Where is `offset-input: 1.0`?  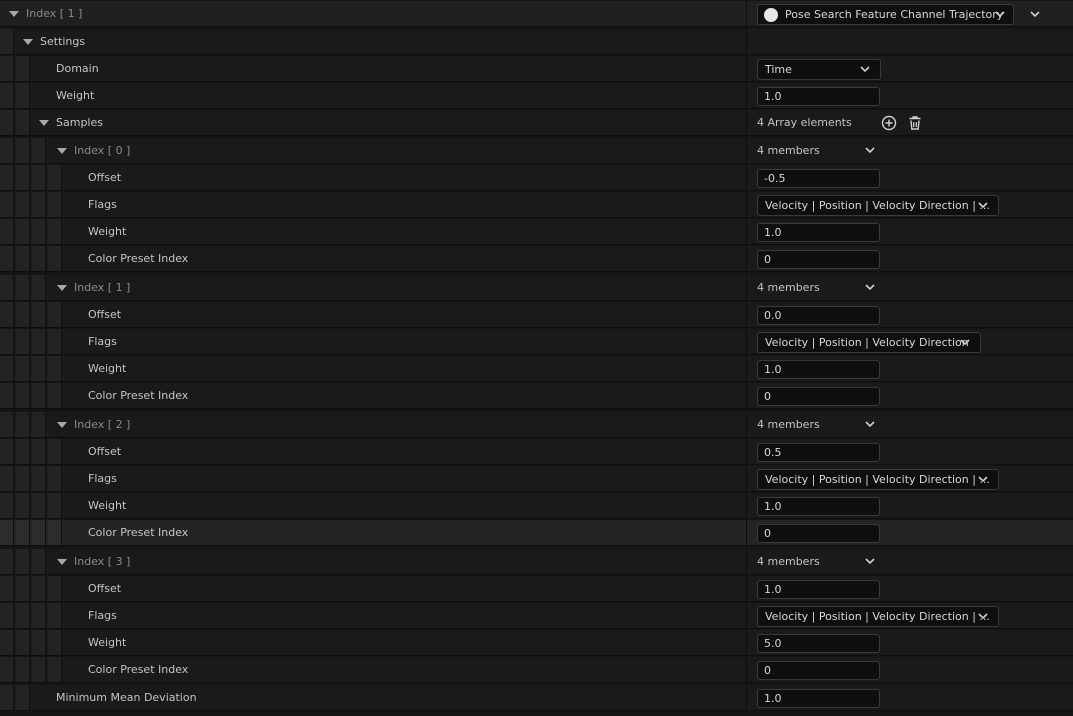
offset-input: 1.0 is located at coordinates (818, 589).